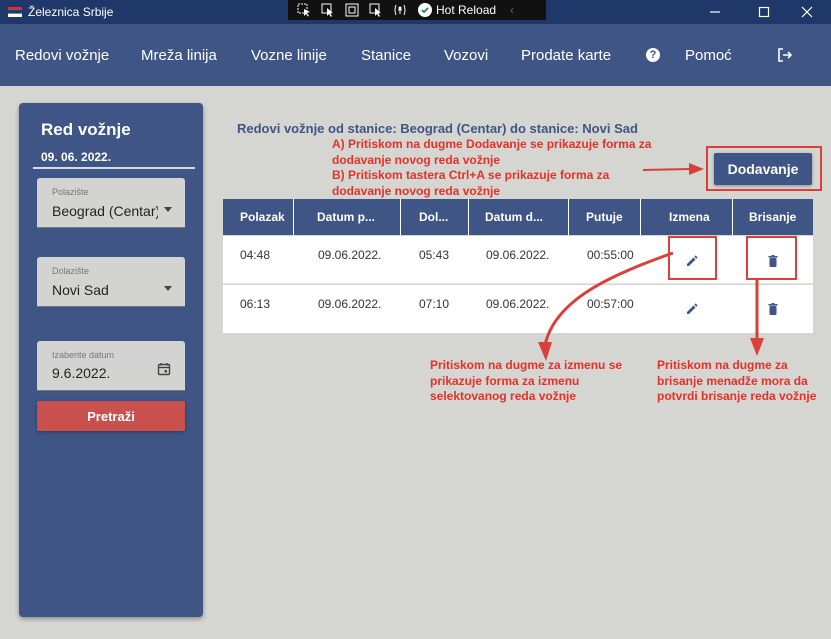 The image size is (831, 639). Describe the element at coordinates (773, 217) in the screenshot. I see `column-header: Brisanje` at that location.